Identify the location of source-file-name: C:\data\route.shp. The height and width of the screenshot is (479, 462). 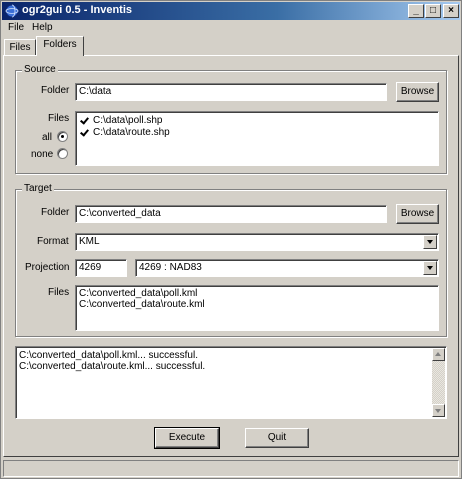
(131, 132).